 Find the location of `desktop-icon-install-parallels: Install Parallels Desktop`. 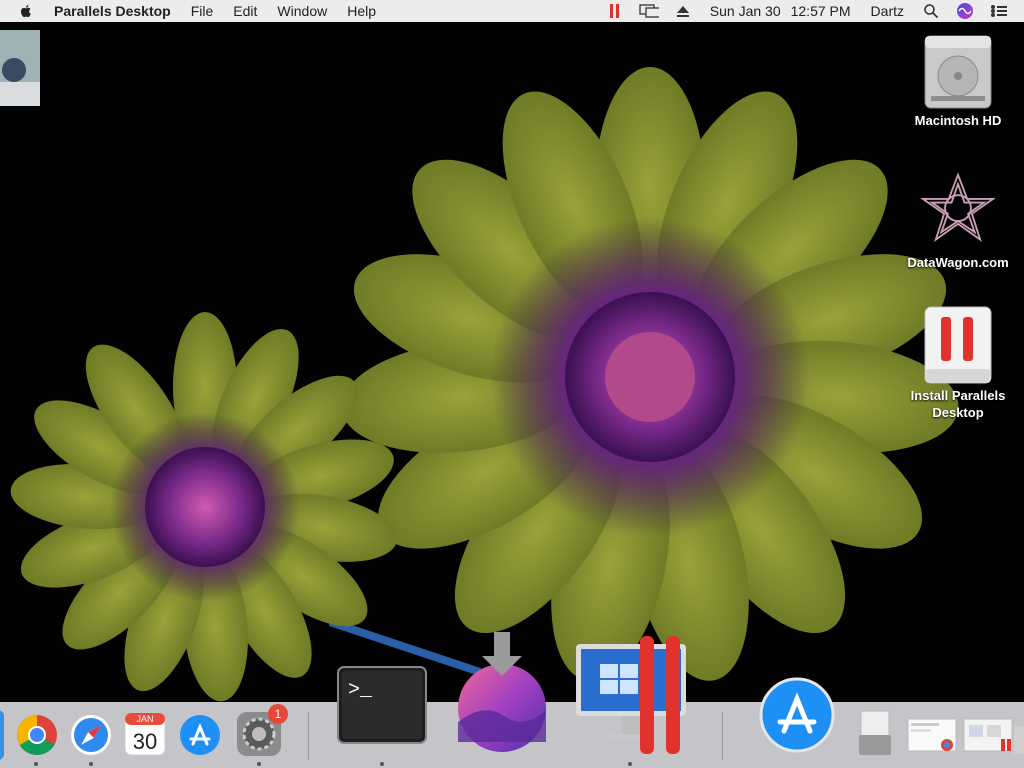

desktop-icon-install-parallels: Install Parallels Desktop is located at coordinates (958, 363).